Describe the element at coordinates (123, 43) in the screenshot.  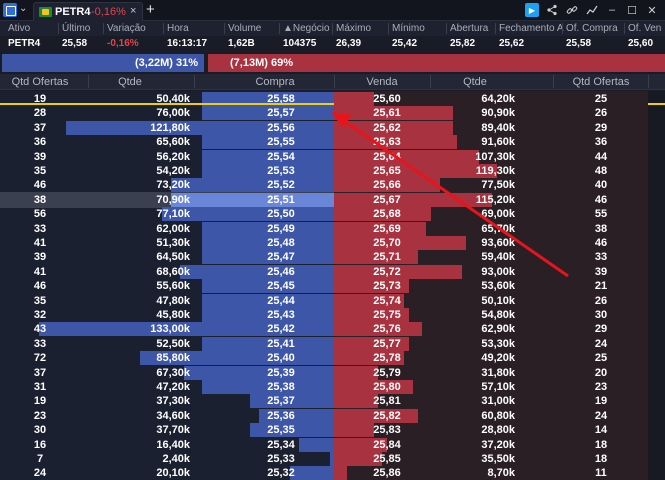
I see `quote-value-cell: -0,16%` at that location.